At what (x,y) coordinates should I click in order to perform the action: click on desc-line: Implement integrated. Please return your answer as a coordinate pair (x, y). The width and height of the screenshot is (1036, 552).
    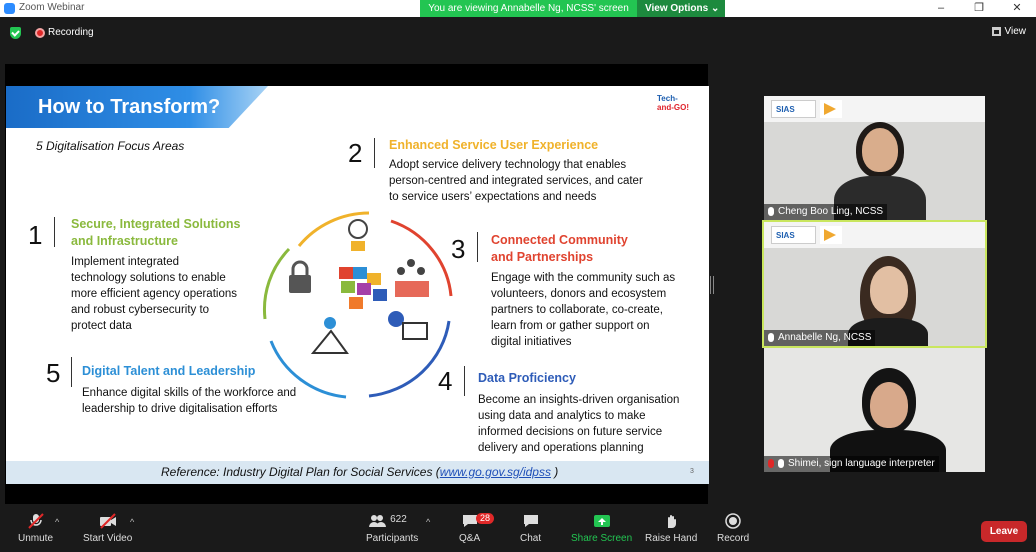
    Looking at the image, I should click on (125, 262).